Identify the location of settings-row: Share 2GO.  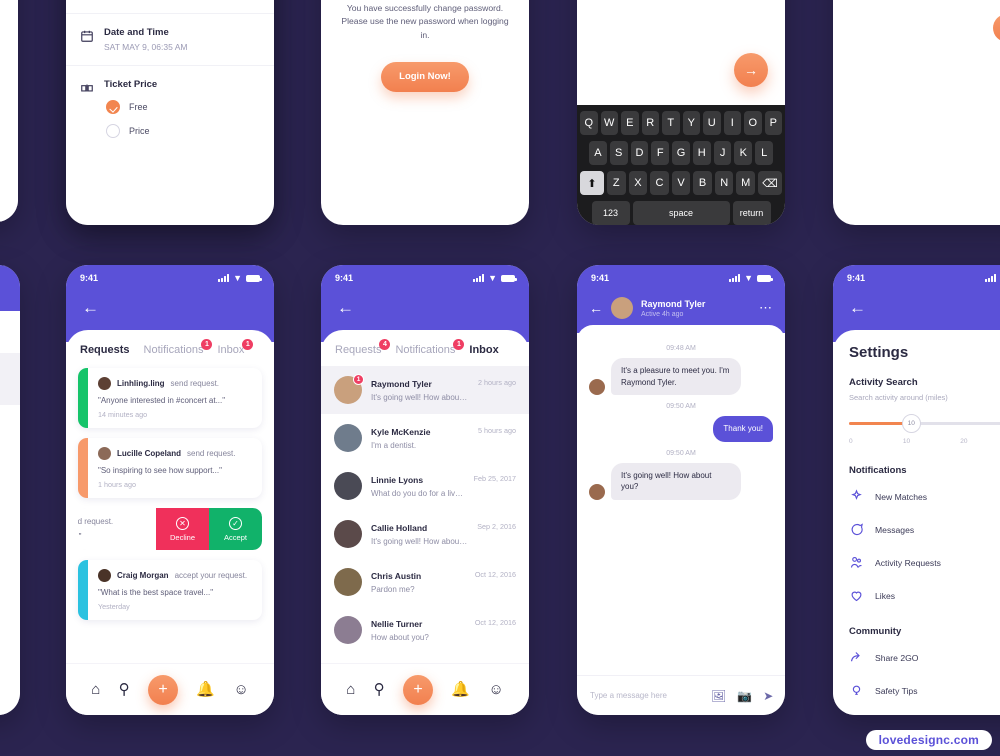
(924, 657).